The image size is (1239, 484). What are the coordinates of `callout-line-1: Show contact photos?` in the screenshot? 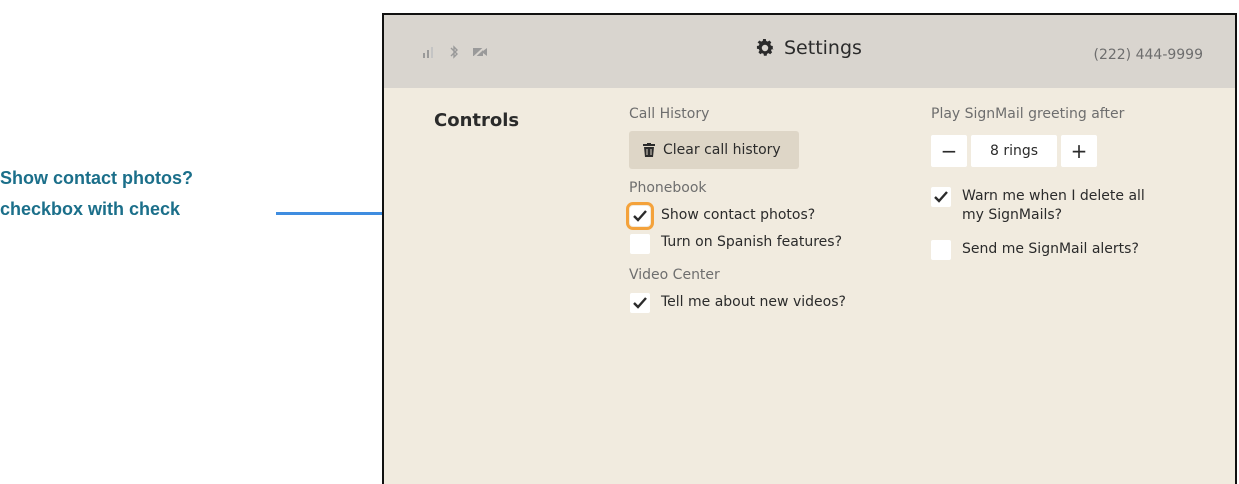 It's located at (96, 178).